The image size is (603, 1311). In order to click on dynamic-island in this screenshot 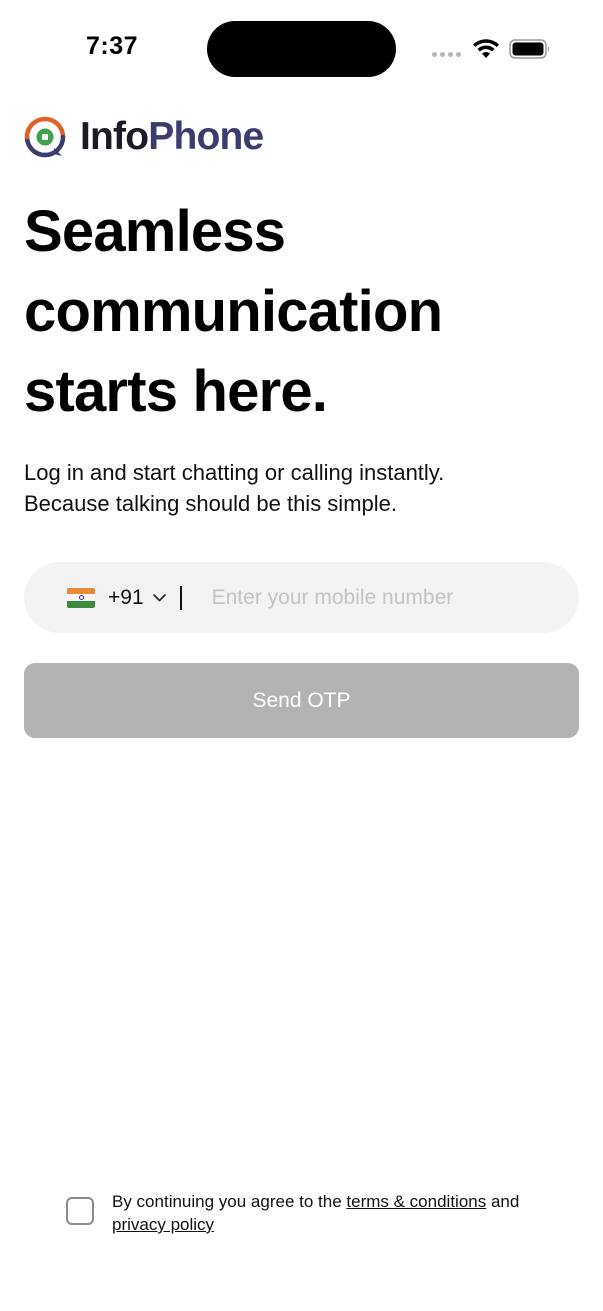, I will do `click(301, 49)`.